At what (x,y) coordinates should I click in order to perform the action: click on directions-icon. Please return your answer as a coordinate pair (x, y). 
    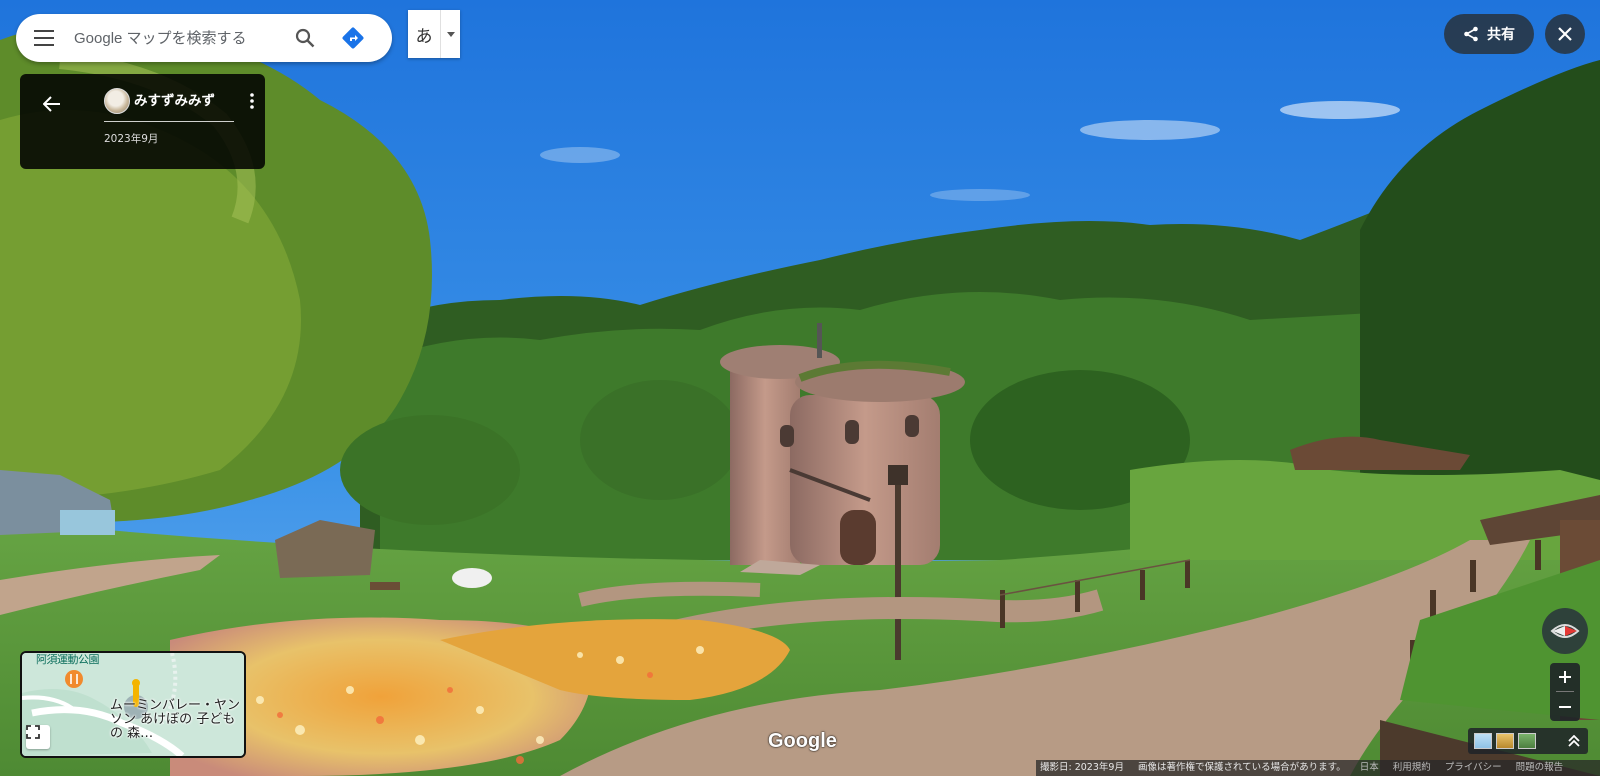
    Looking at the image, I should click on (353, 38).